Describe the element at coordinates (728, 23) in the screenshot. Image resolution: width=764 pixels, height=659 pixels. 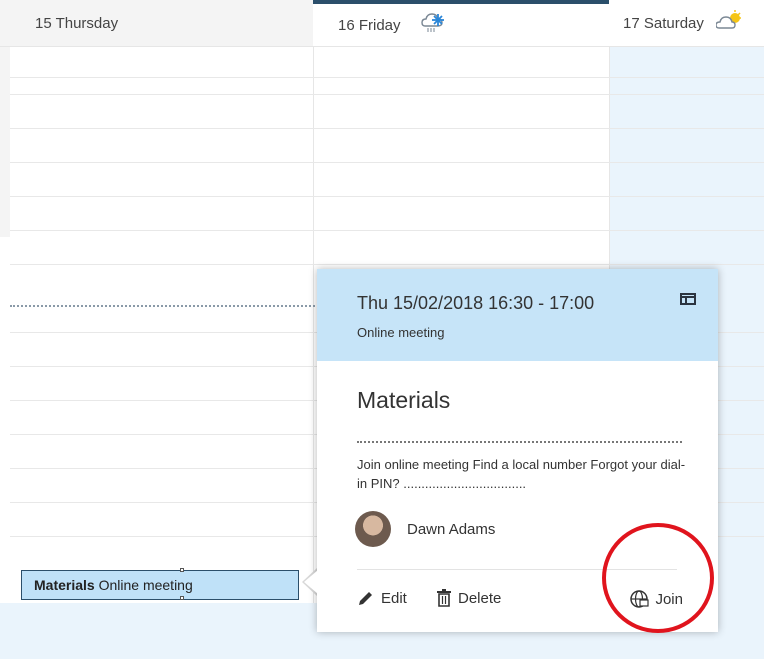
I see `partly-sunny-icon` at that location.